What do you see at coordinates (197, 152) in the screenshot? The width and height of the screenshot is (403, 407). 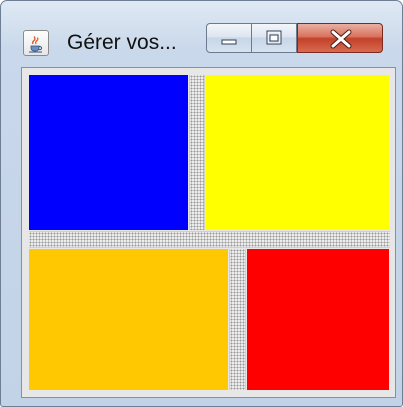 I see `vertical-split-divider-top` at bounding box center [197, 152].